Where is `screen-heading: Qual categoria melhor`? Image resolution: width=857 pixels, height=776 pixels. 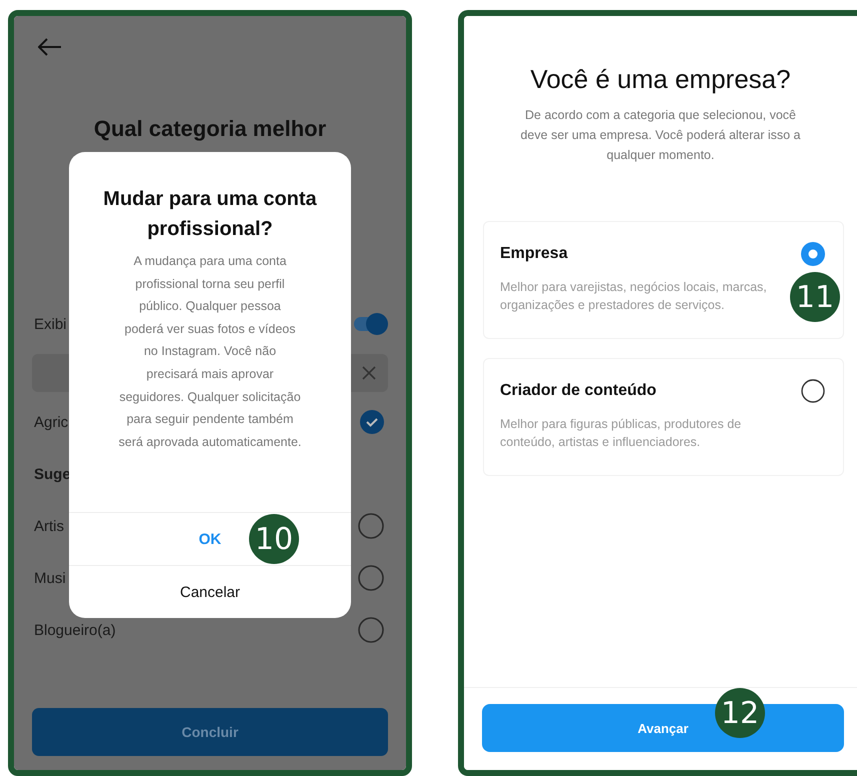 screen-heading: Qual categoria melhor is located at coordinates (210, 129).